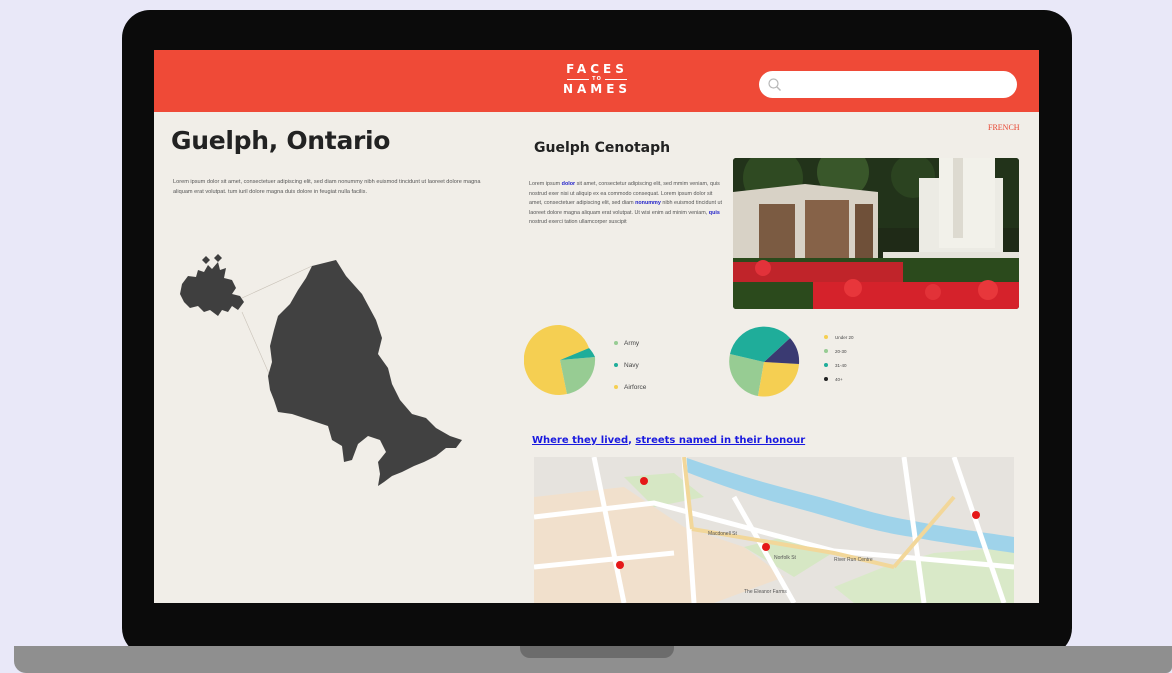  I want to click on legend-item: Airforce, so click(630, 387).